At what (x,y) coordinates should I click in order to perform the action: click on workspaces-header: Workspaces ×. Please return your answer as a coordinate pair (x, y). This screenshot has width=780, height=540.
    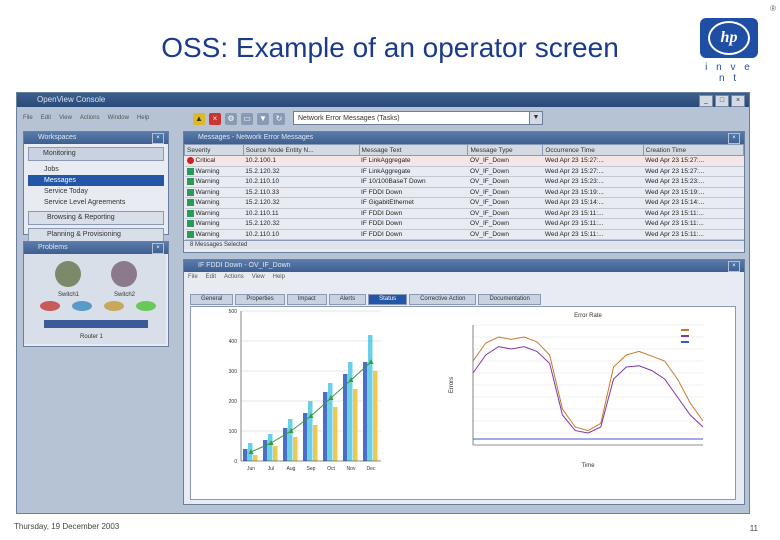
    Looking at the image, I should click on (96, 138).